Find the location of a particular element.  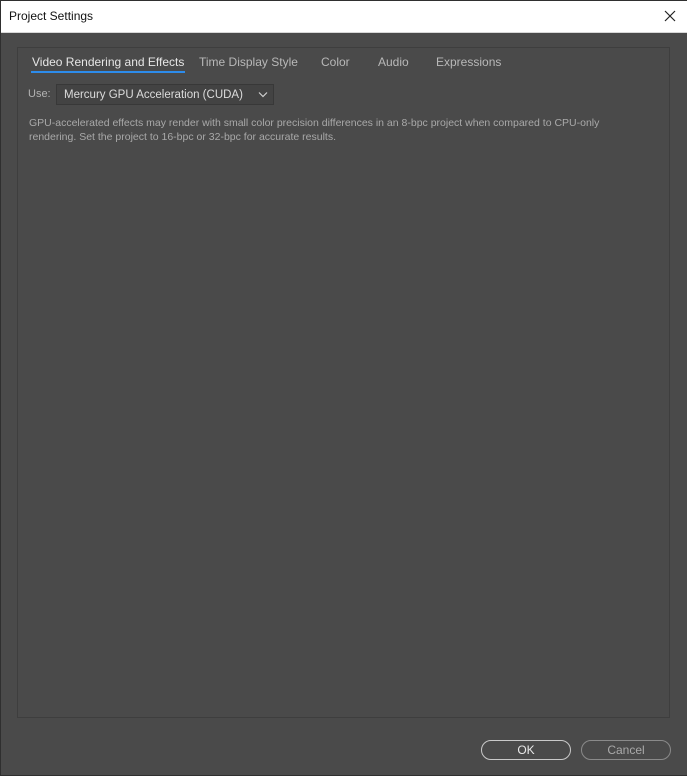

tab-label: Video Rendering and Effects is located at coordinates (108, 62).